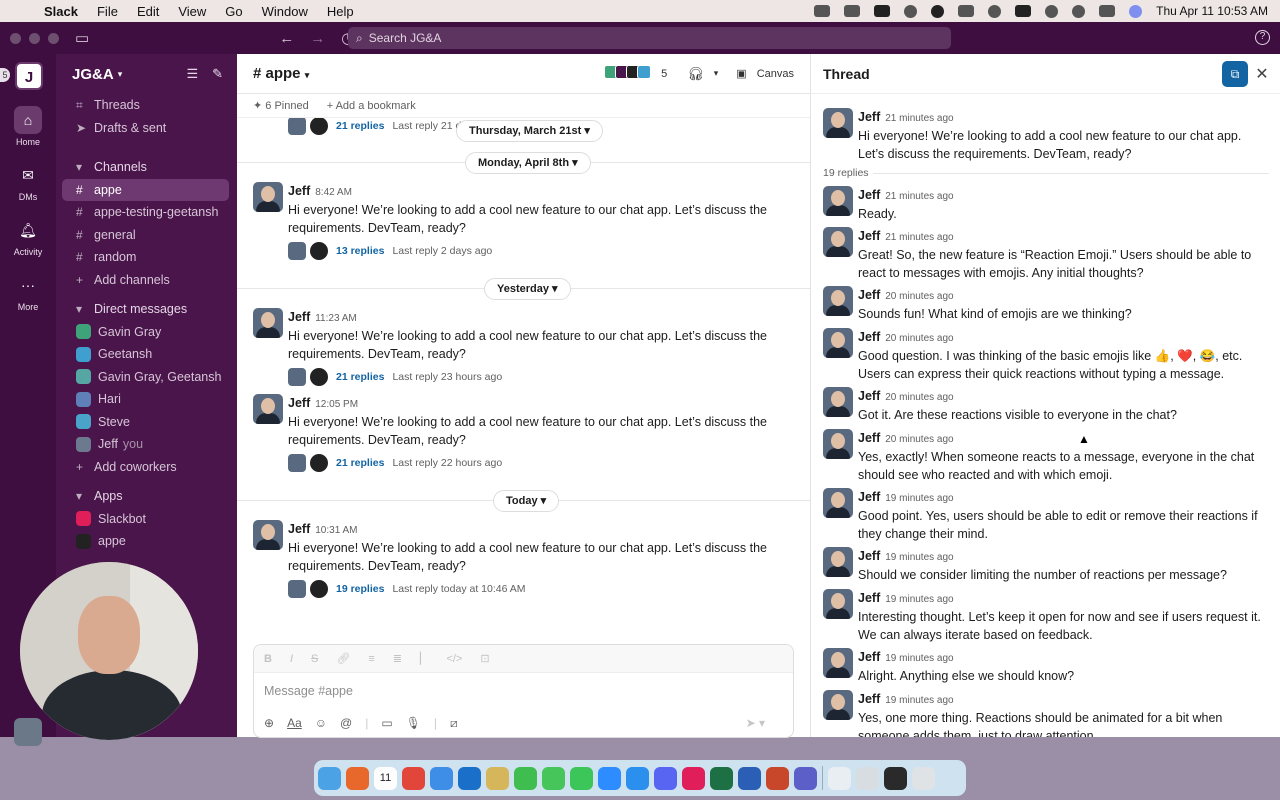 This screenshot has width=1280, height=800. I want to click on search-input: ⌕ Search JG&A, so click(649, 38).